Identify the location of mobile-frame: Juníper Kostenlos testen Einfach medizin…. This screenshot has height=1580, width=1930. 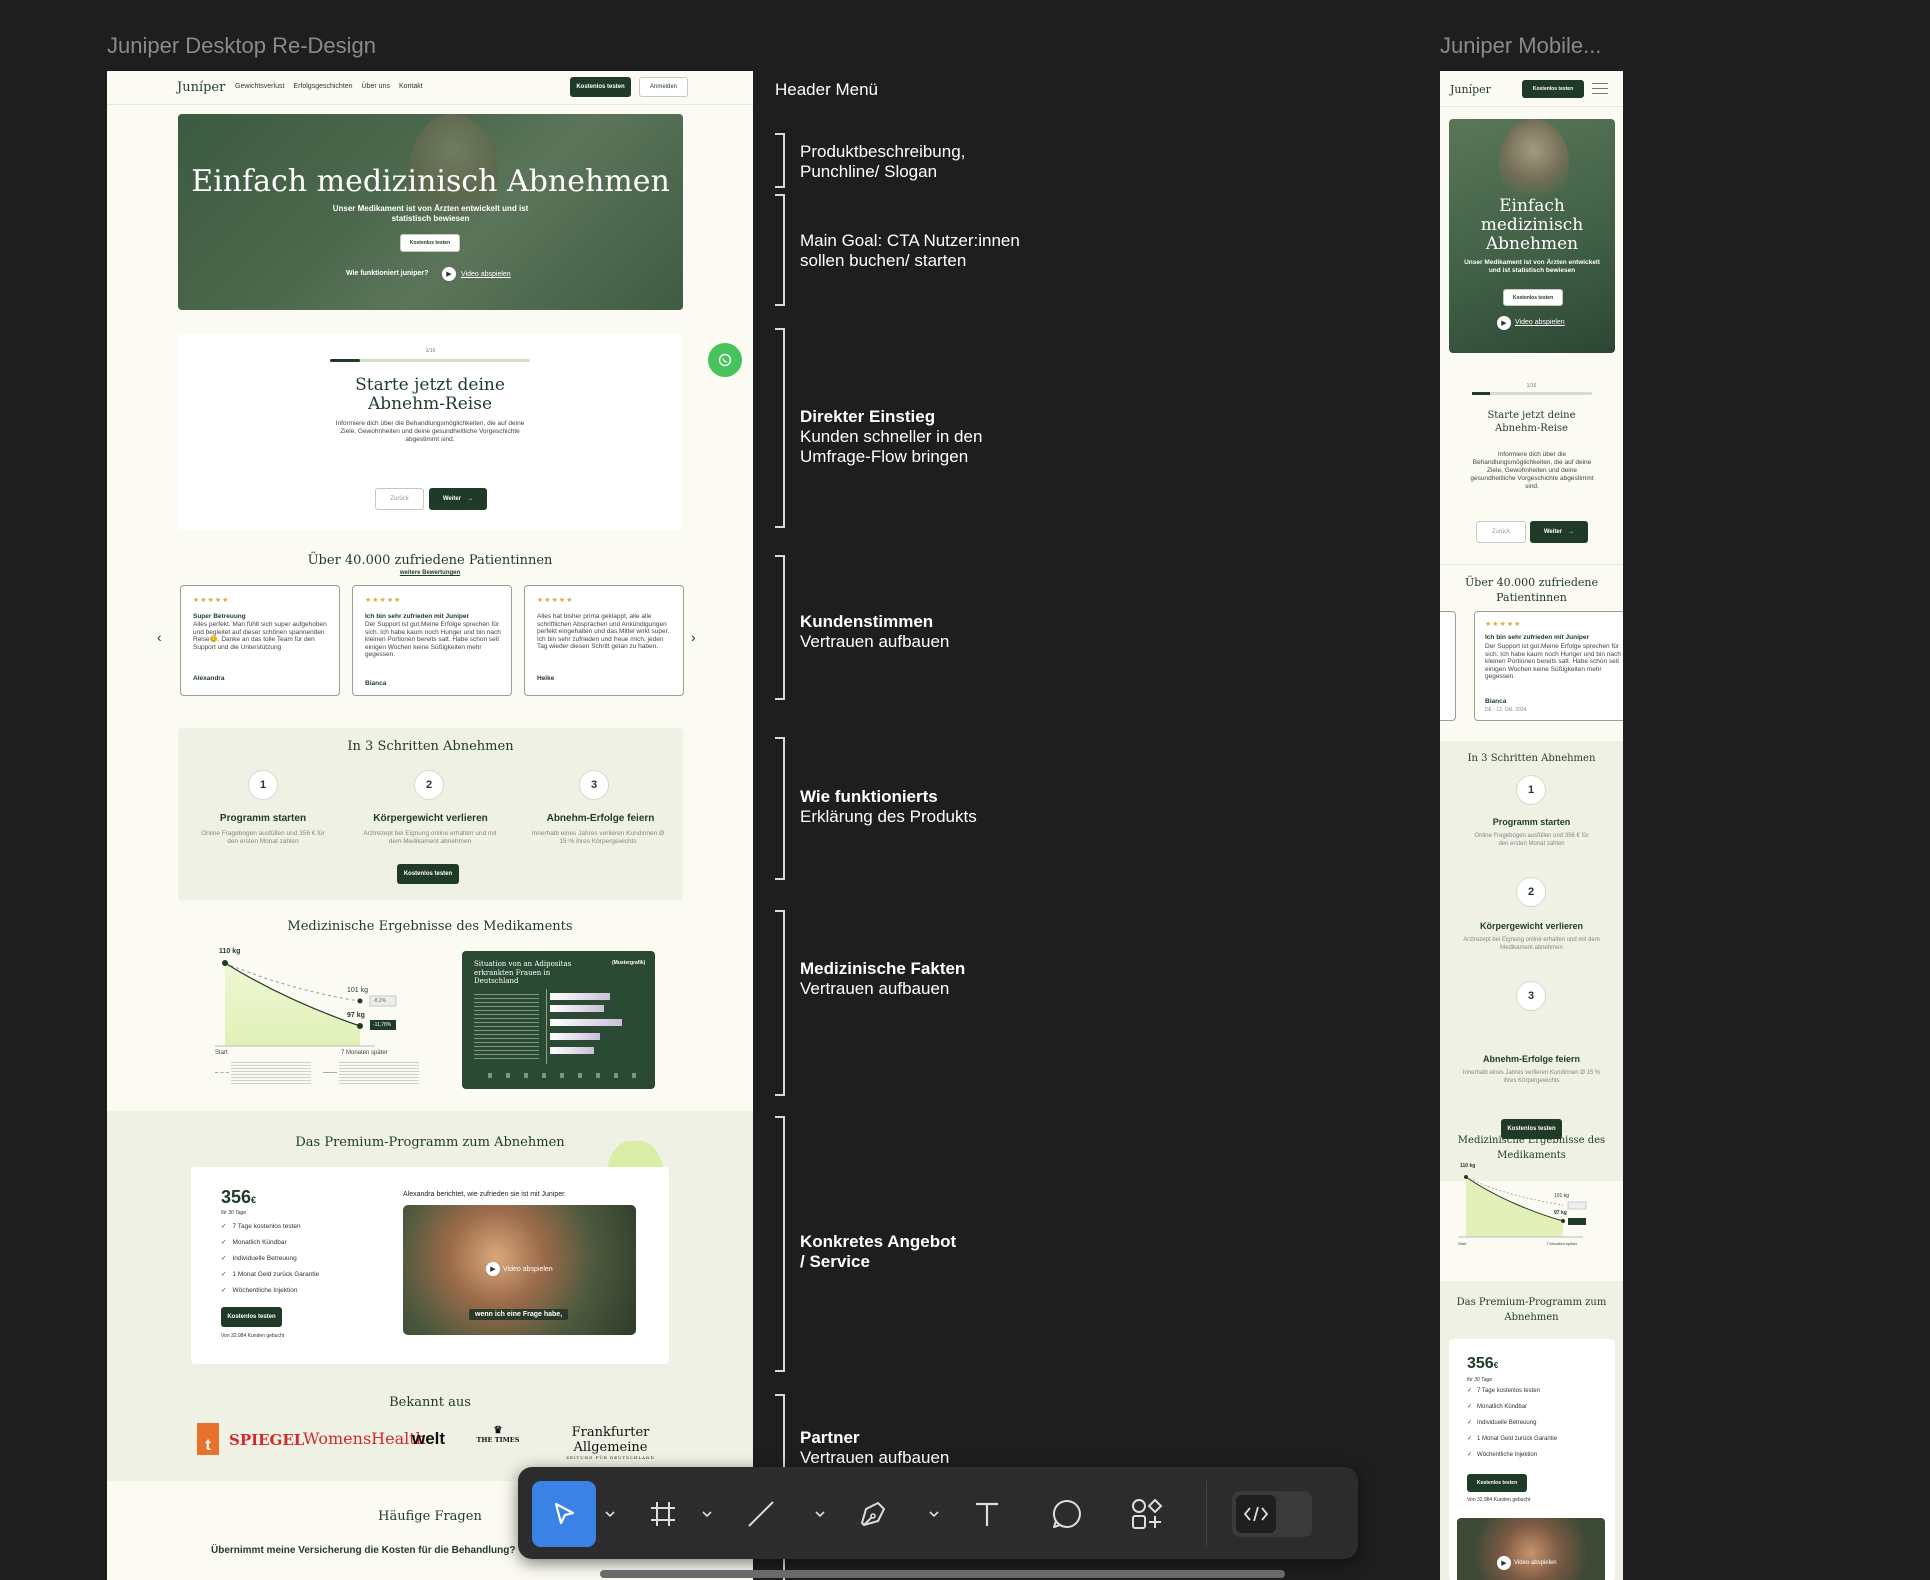
(1531, 825).